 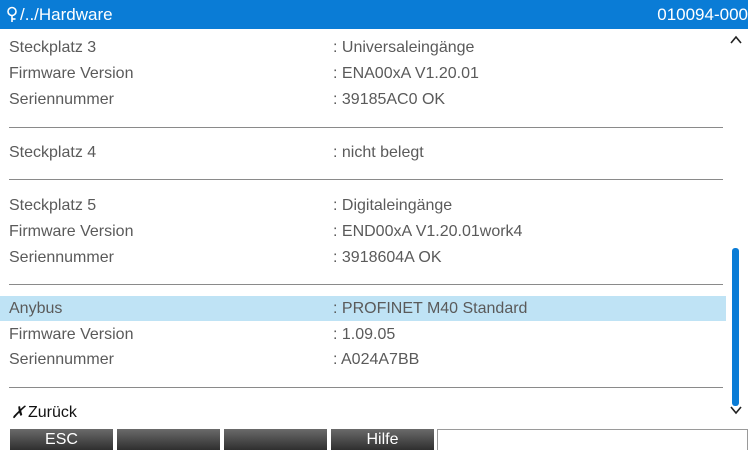 I want to click on list-item: Firmware Version : ENA00xA V1.20.01, so click(x=363, y=73).